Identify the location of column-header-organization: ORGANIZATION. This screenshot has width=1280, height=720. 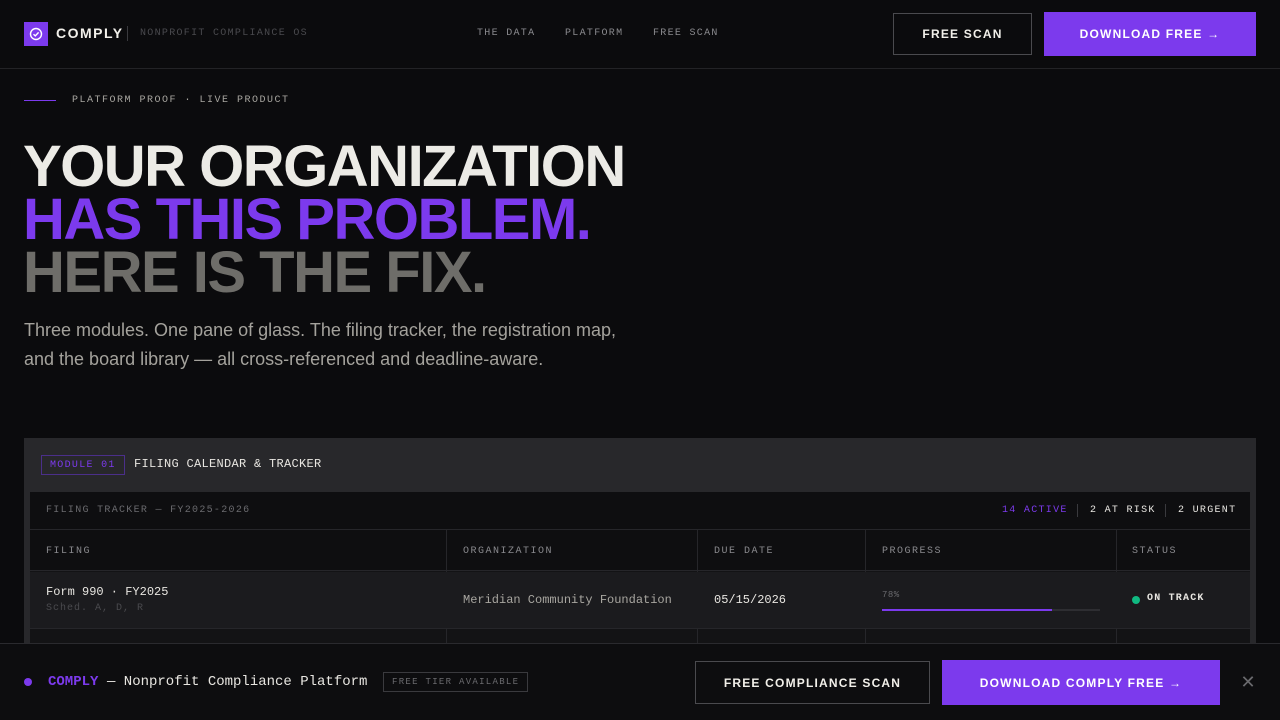
(508, 551).